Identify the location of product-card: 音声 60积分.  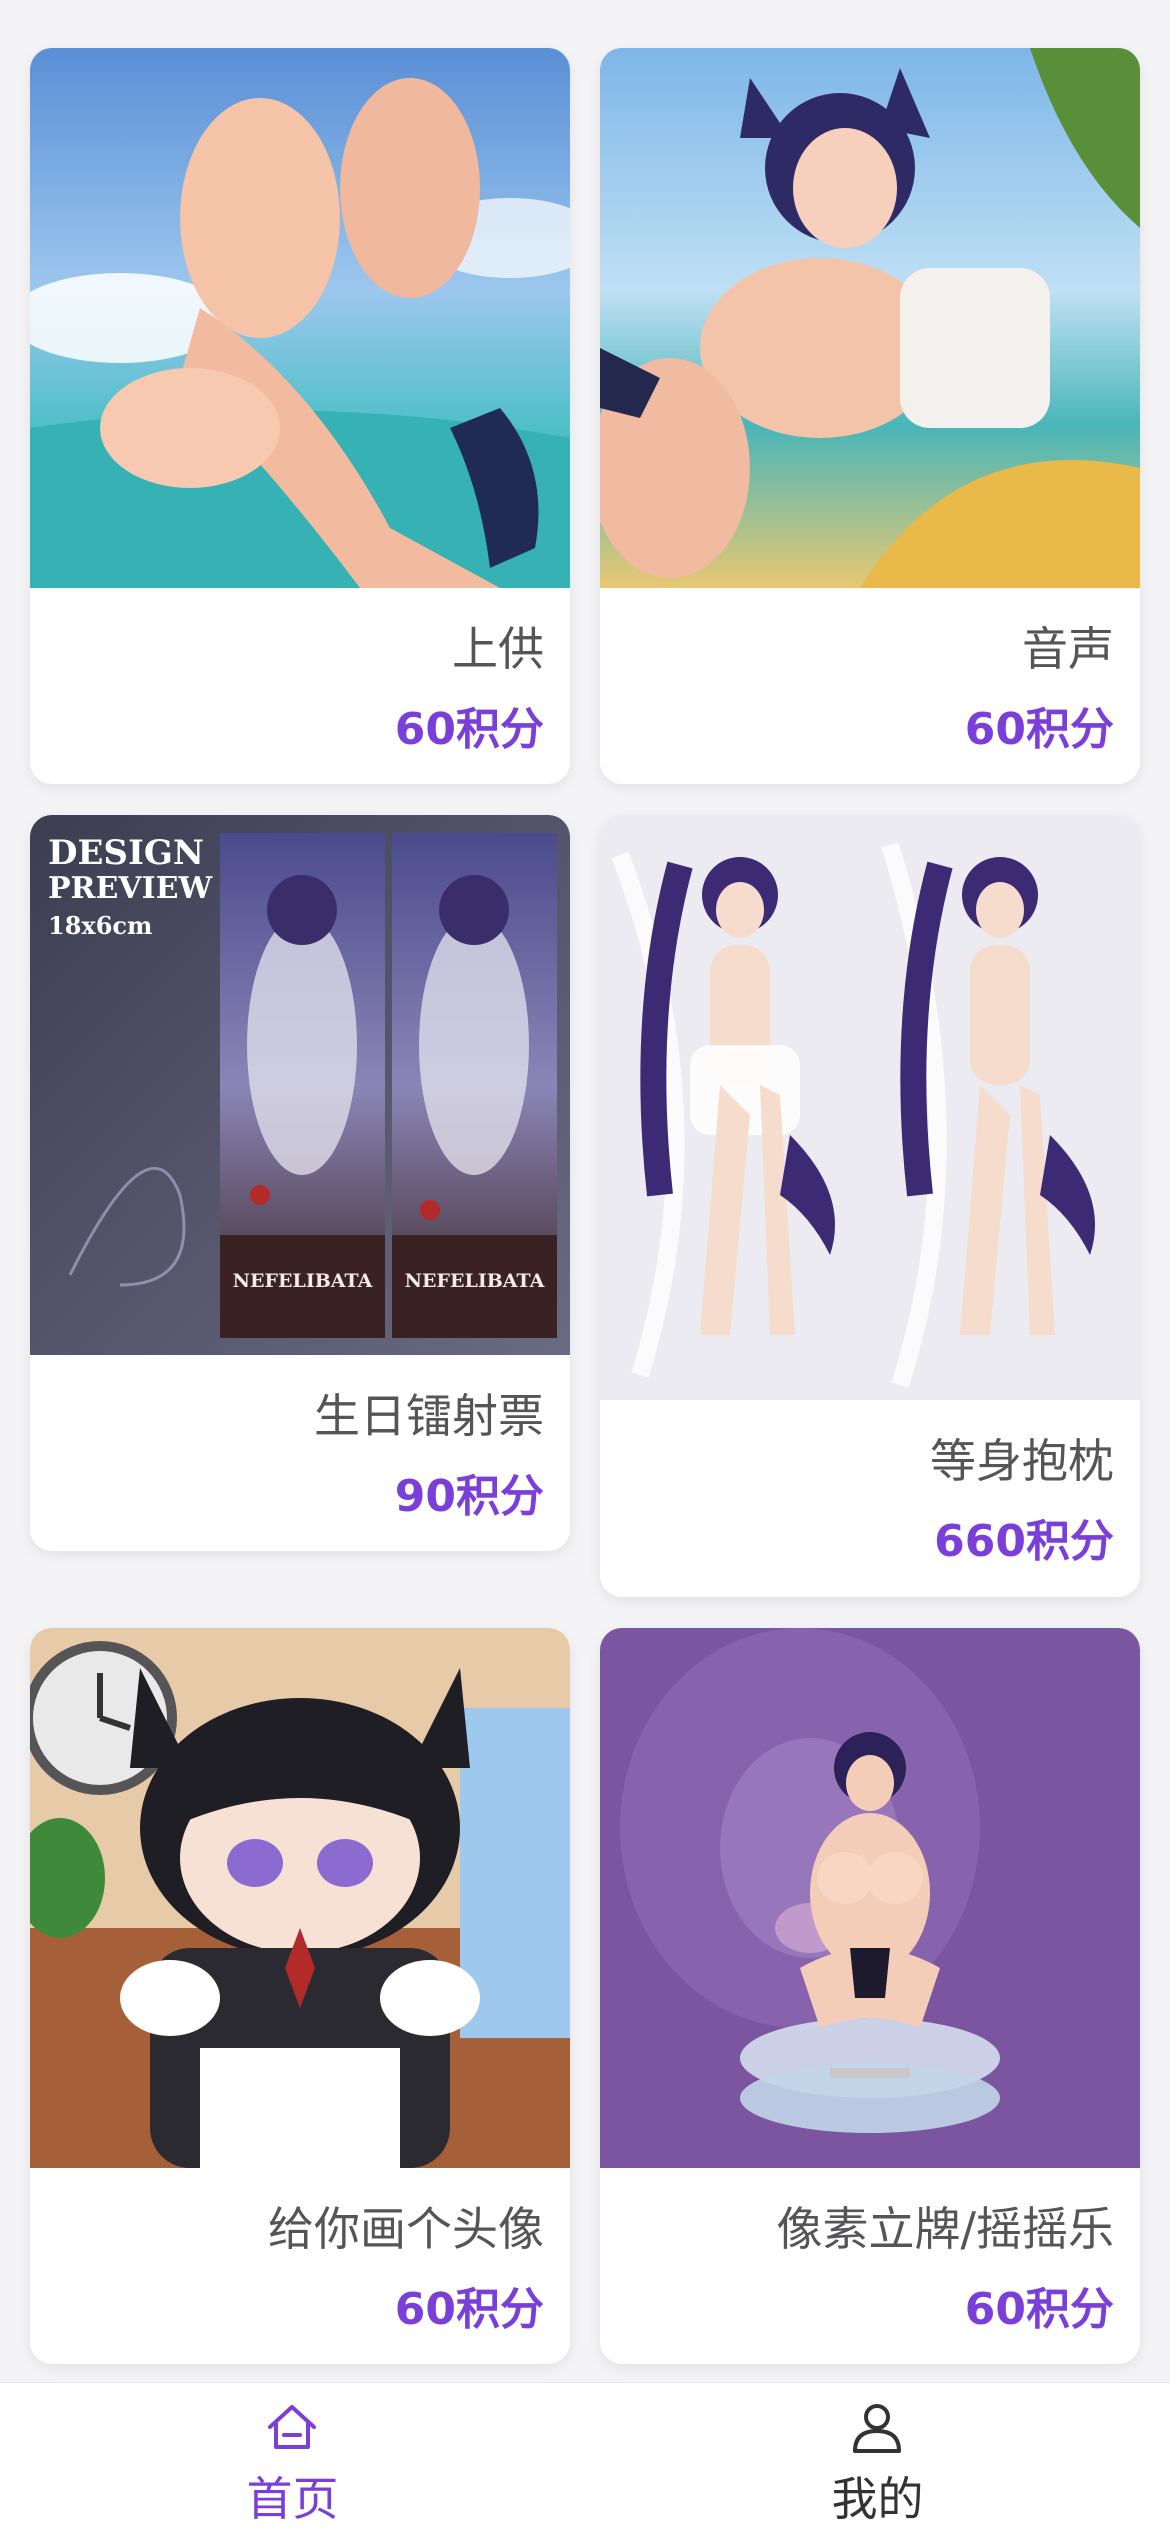
(870, 416).